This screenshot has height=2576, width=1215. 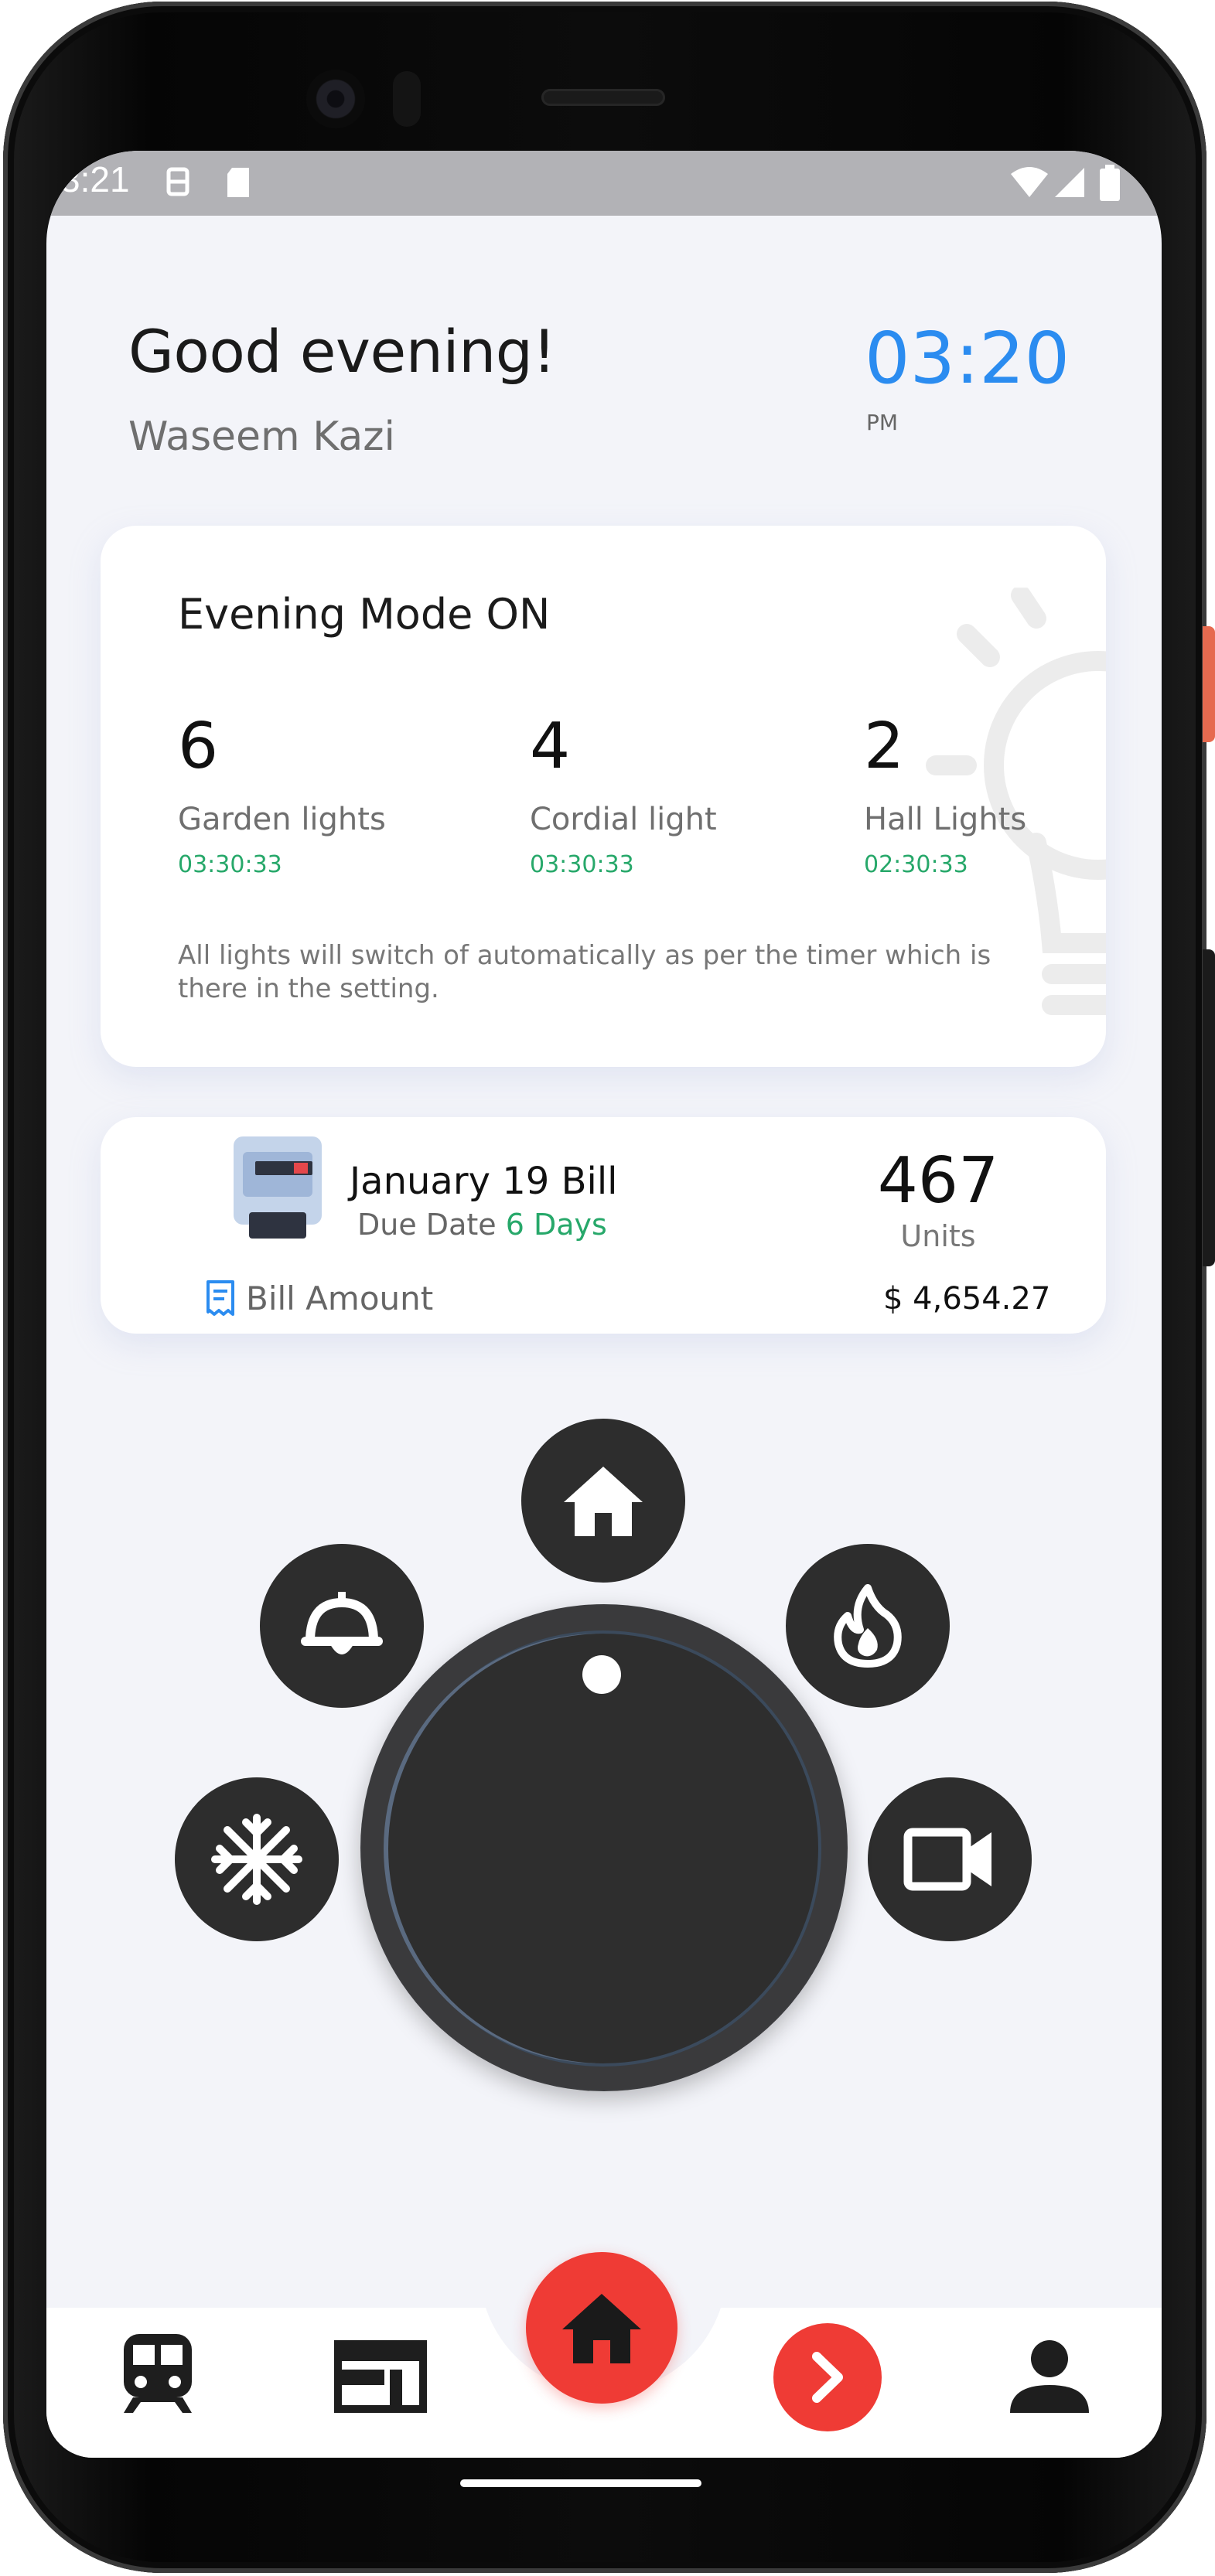 I want to click on receipt-icon, so click(x=220, y=1298).